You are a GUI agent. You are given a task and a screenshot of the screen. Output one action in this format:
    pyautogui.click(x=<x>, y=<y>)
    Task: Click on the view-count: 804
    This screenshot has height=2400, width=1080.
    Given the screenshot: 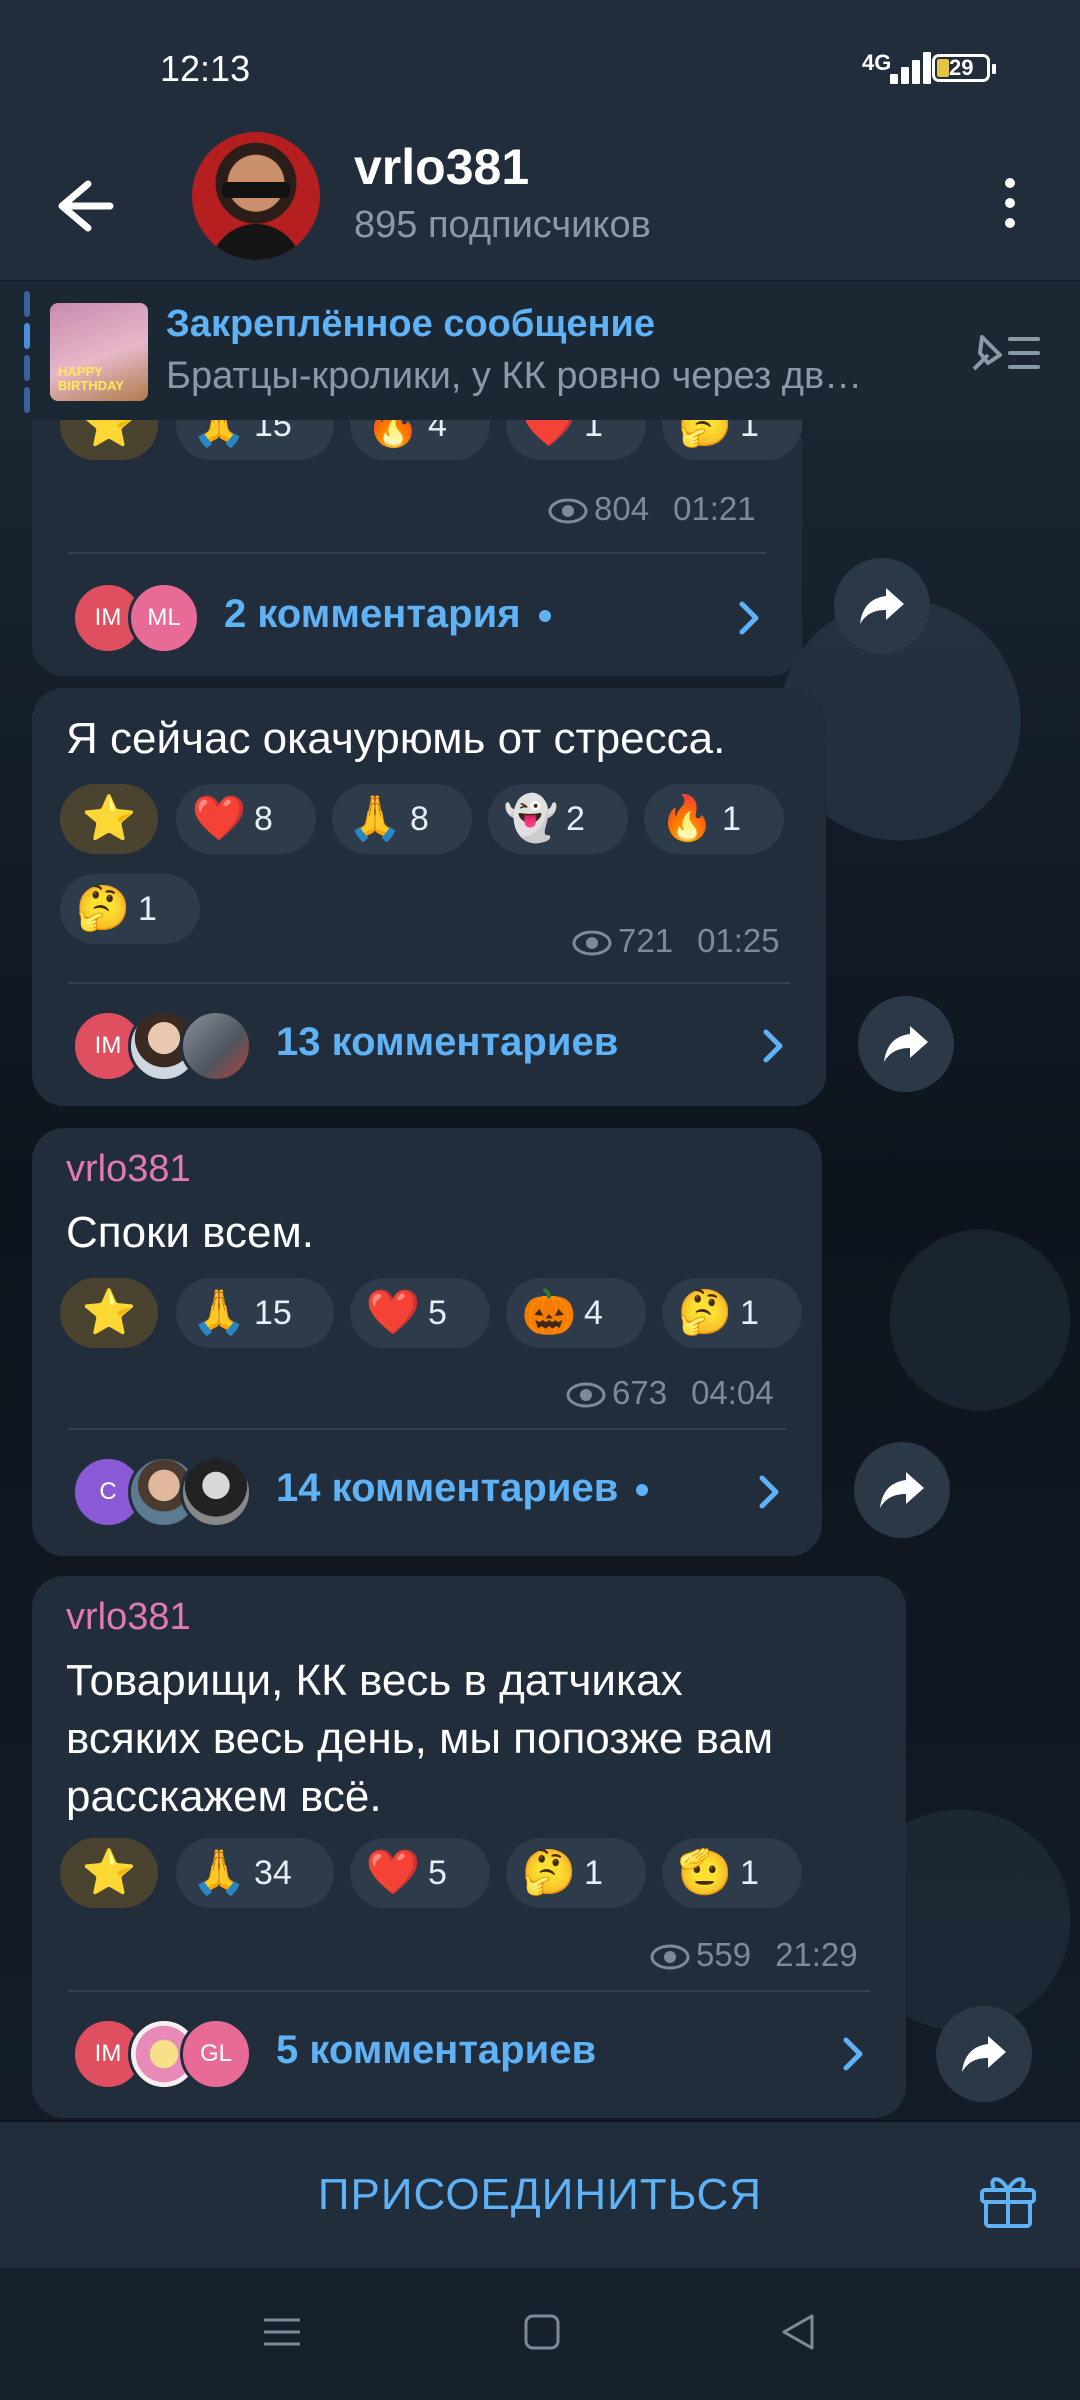 What is the action you would take?
    pyautogui.click(x=622, y=508)
    